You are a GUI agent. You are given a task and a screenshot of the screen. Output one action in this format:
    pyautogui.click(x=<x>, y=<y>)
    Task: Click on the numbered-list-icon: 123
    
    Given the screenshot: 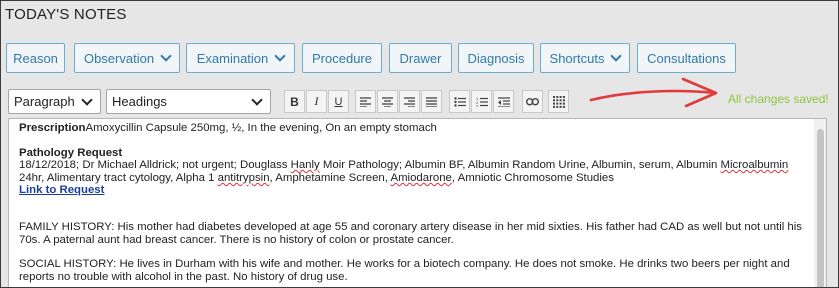 What is the action you would take?
    pyautogui.click(x=481, y=101)
    